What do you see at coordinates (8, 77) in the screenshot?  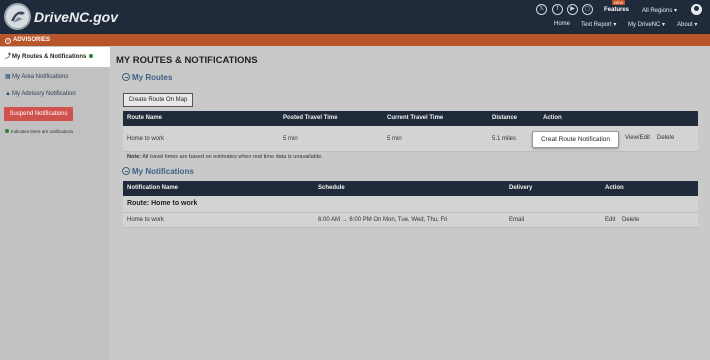 I see `map-icon: ▦` at bounding box center [8, 77].